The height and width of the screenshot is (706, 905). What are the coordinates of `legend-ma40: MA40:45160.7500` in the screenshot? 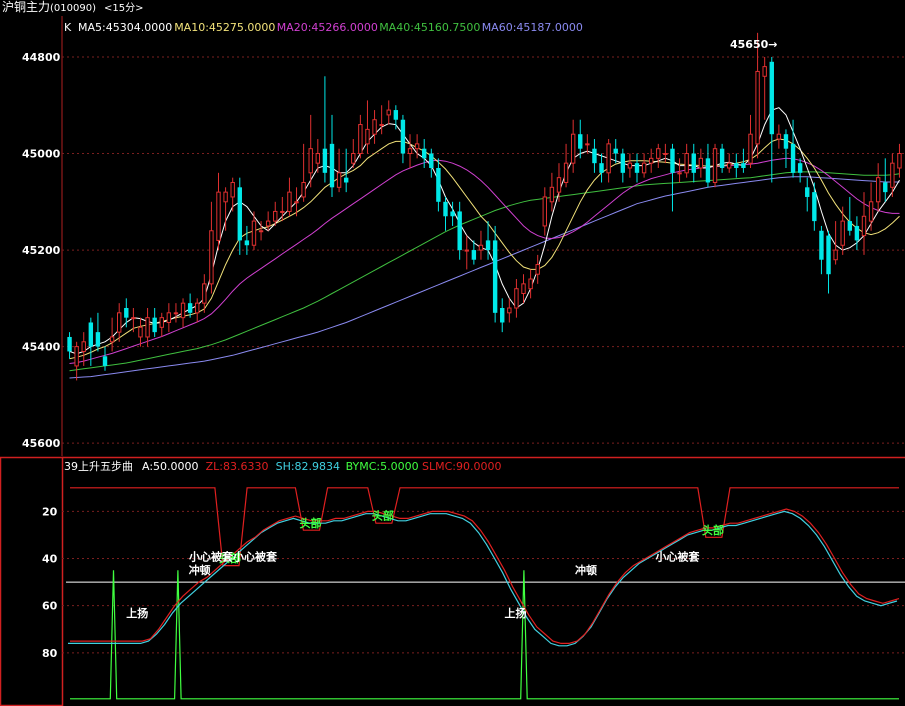 It's located at (429, 27).